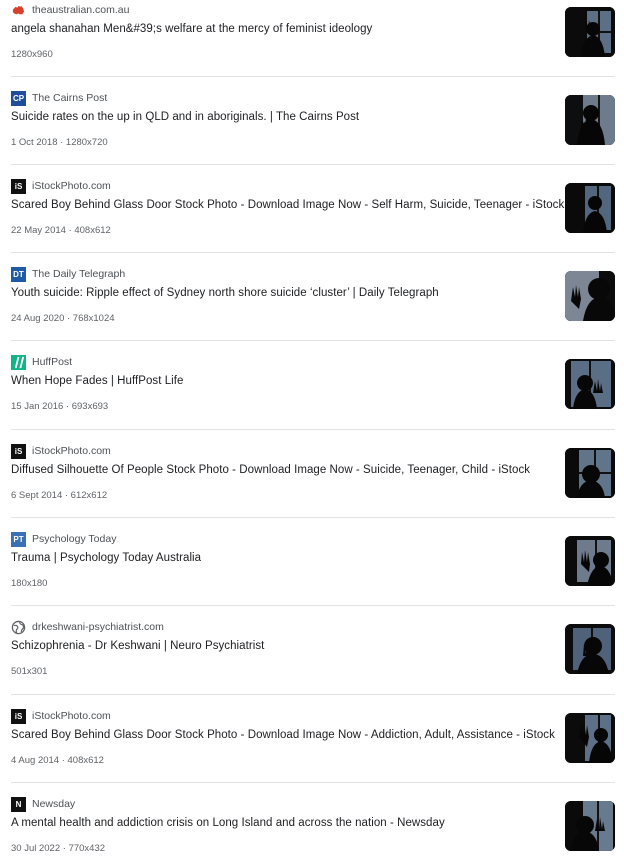 The image size is (624, 859). Describe the element at coordinates (97, 381) in the screenshot. I see `result-title-link: When Hope Fades | HuffPost Life` at that location.